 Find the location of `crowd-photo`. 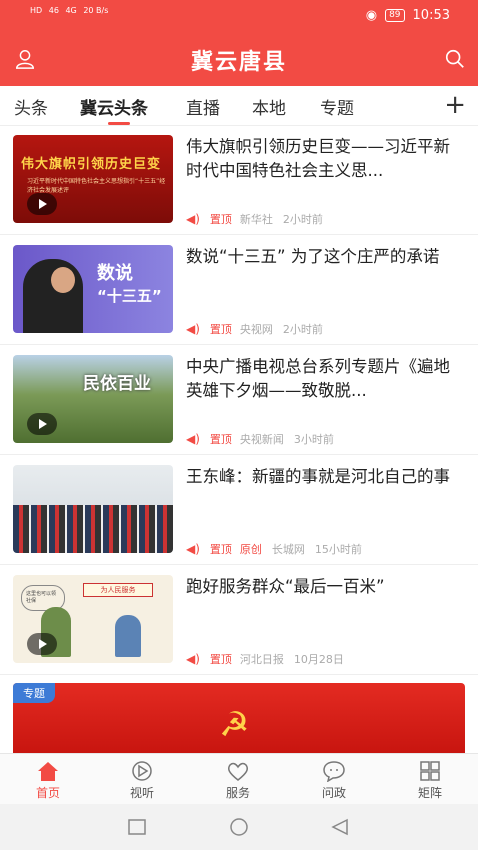

crowd-photo is located at coordinates (93, 529).